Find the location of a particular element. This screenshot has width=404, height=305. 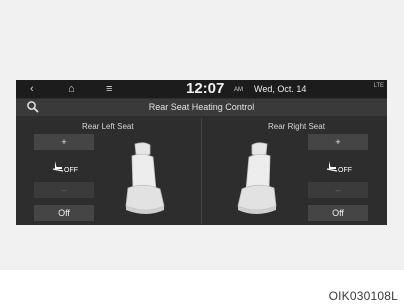

right-heat-level-text: OFF is located at coordinates (345, 170).